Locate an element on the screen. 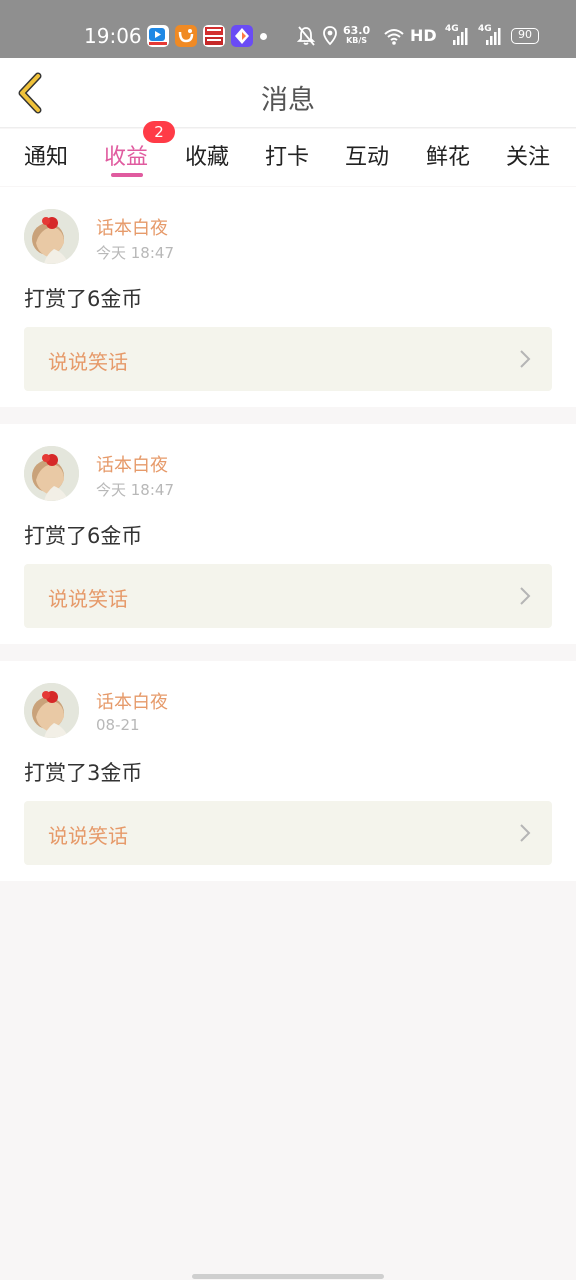  video-app-icon is located at coordinates (158, 36).